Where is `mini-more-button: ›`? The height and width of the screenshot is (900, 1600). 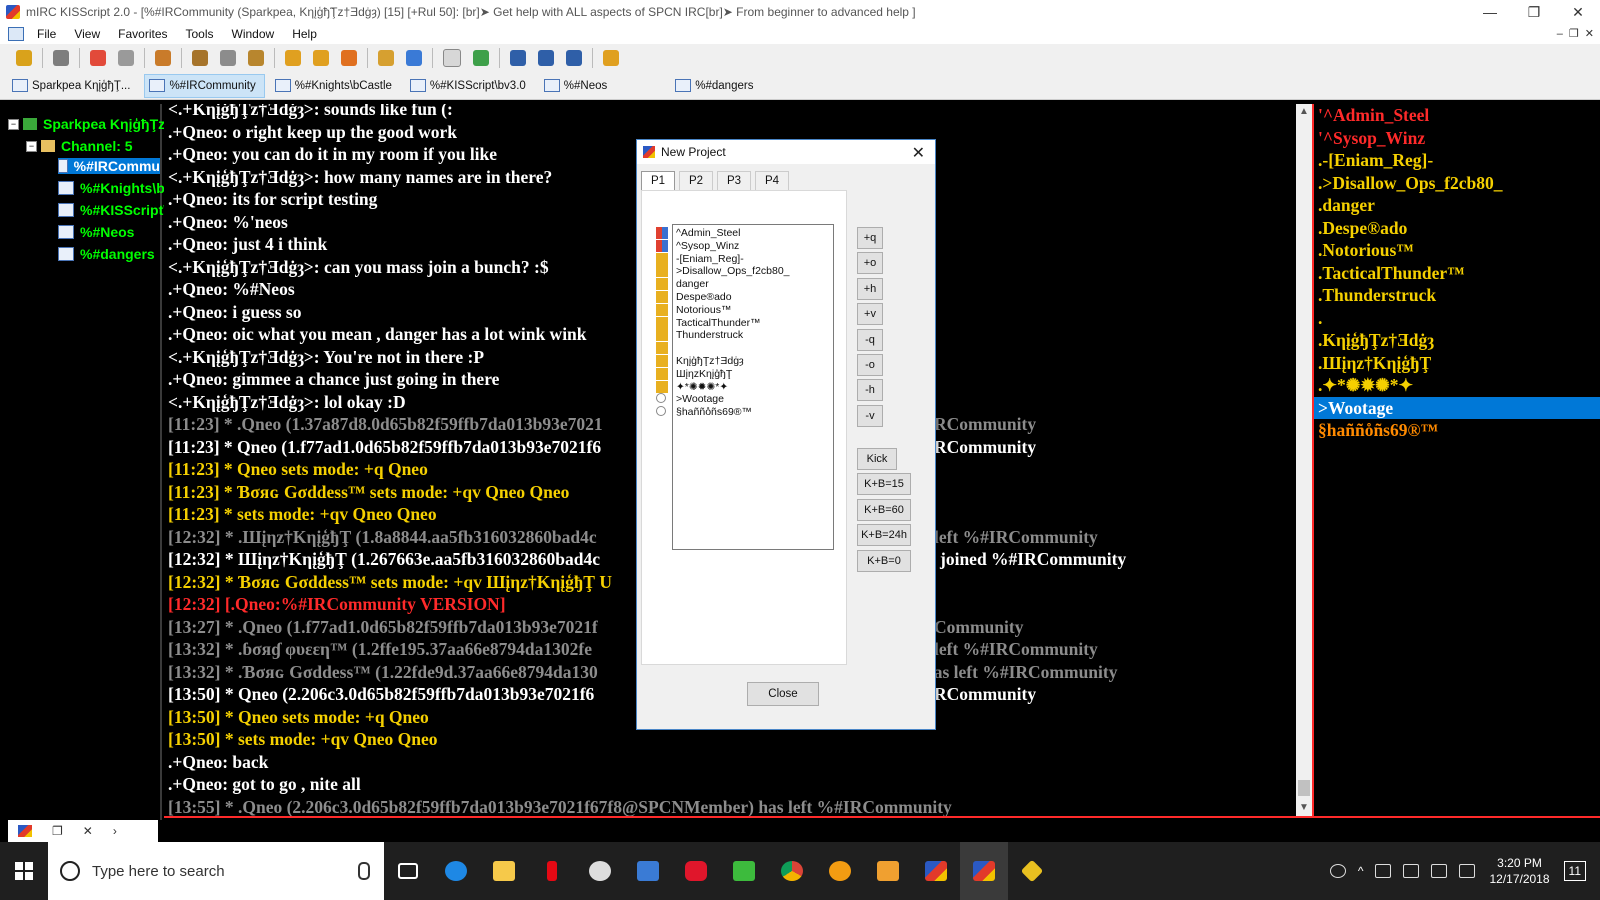
mini-more-button: › is located at coordinates (115, 831).